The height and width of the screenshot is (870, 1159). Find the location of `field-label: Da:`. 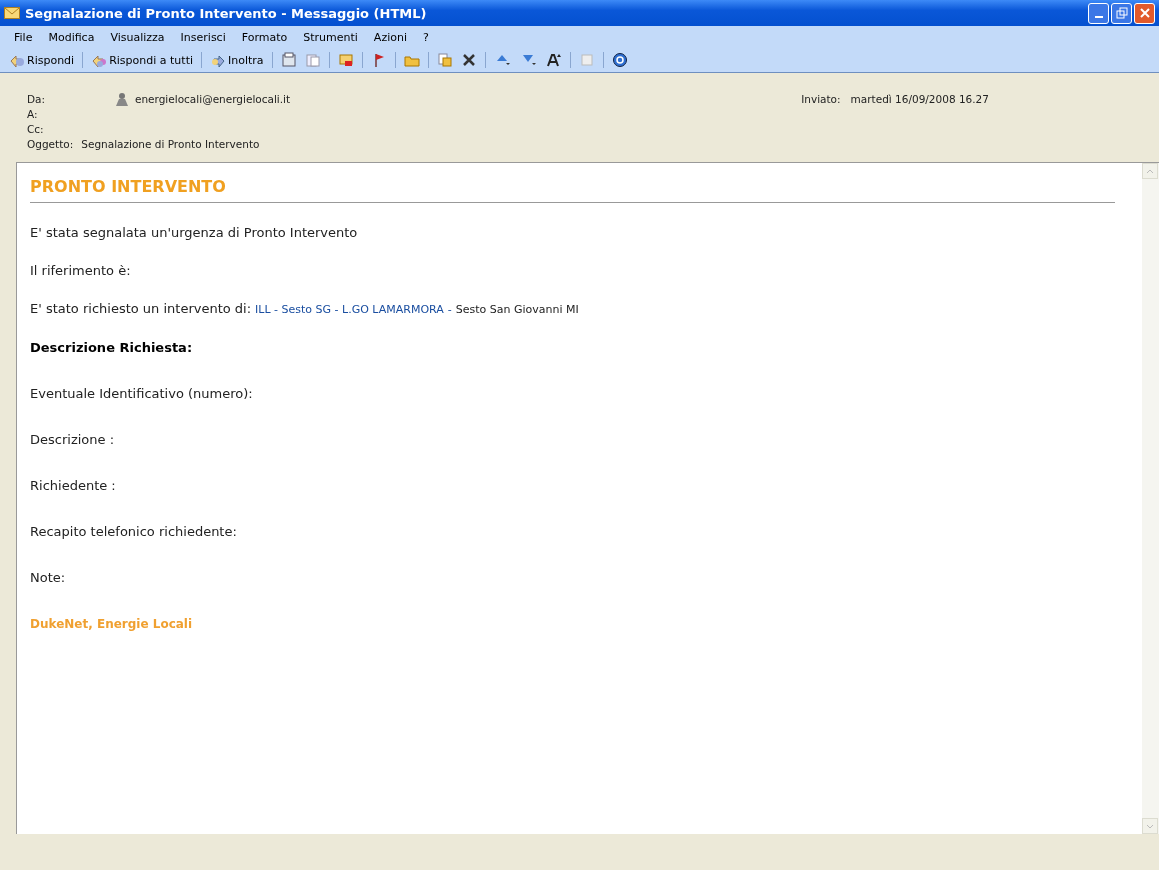

field-label: Da: is located at coordinates (37, 98).